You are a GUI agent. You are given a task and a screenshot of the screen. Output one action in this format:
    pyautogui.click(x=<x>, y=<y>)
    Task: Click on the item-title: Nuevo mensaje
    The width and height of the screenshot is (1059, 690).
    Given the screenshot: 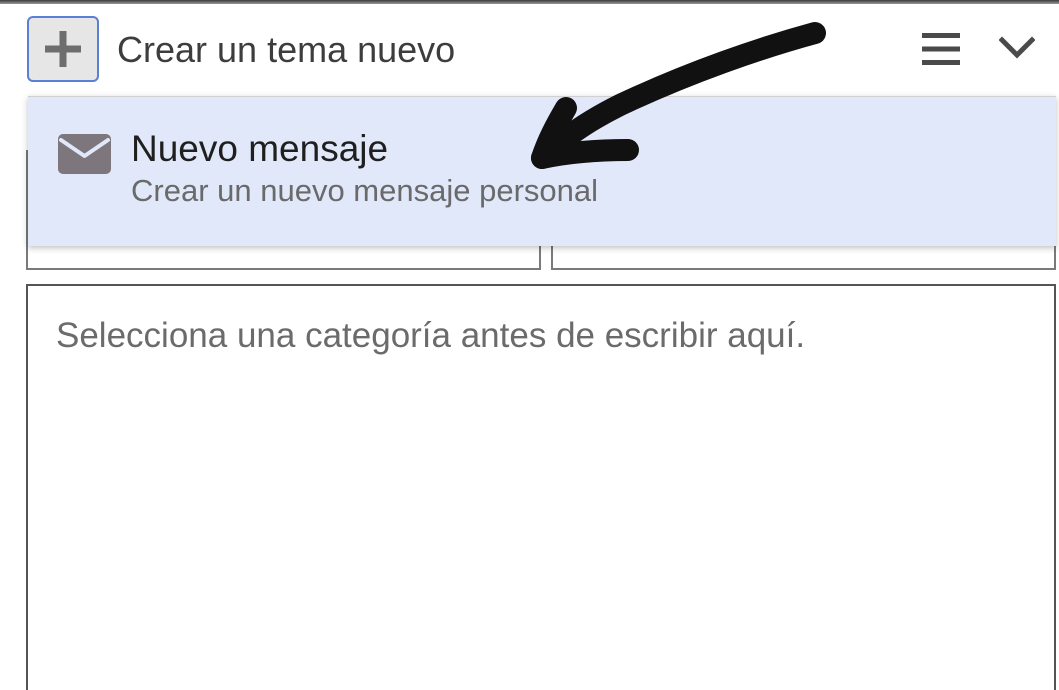 What is the action you would take?
    pyautogui.click(x=260, y=148)
    